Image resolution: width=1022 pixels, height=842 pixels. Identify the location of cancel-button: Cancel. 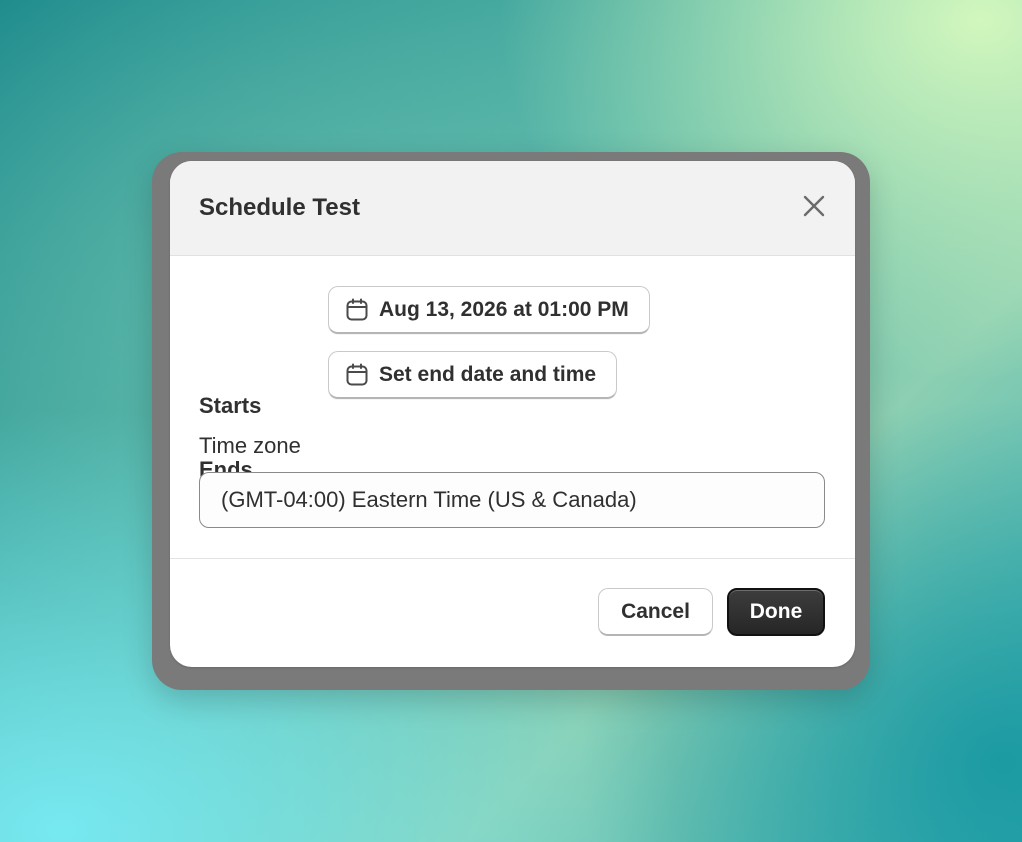
(655, 612).